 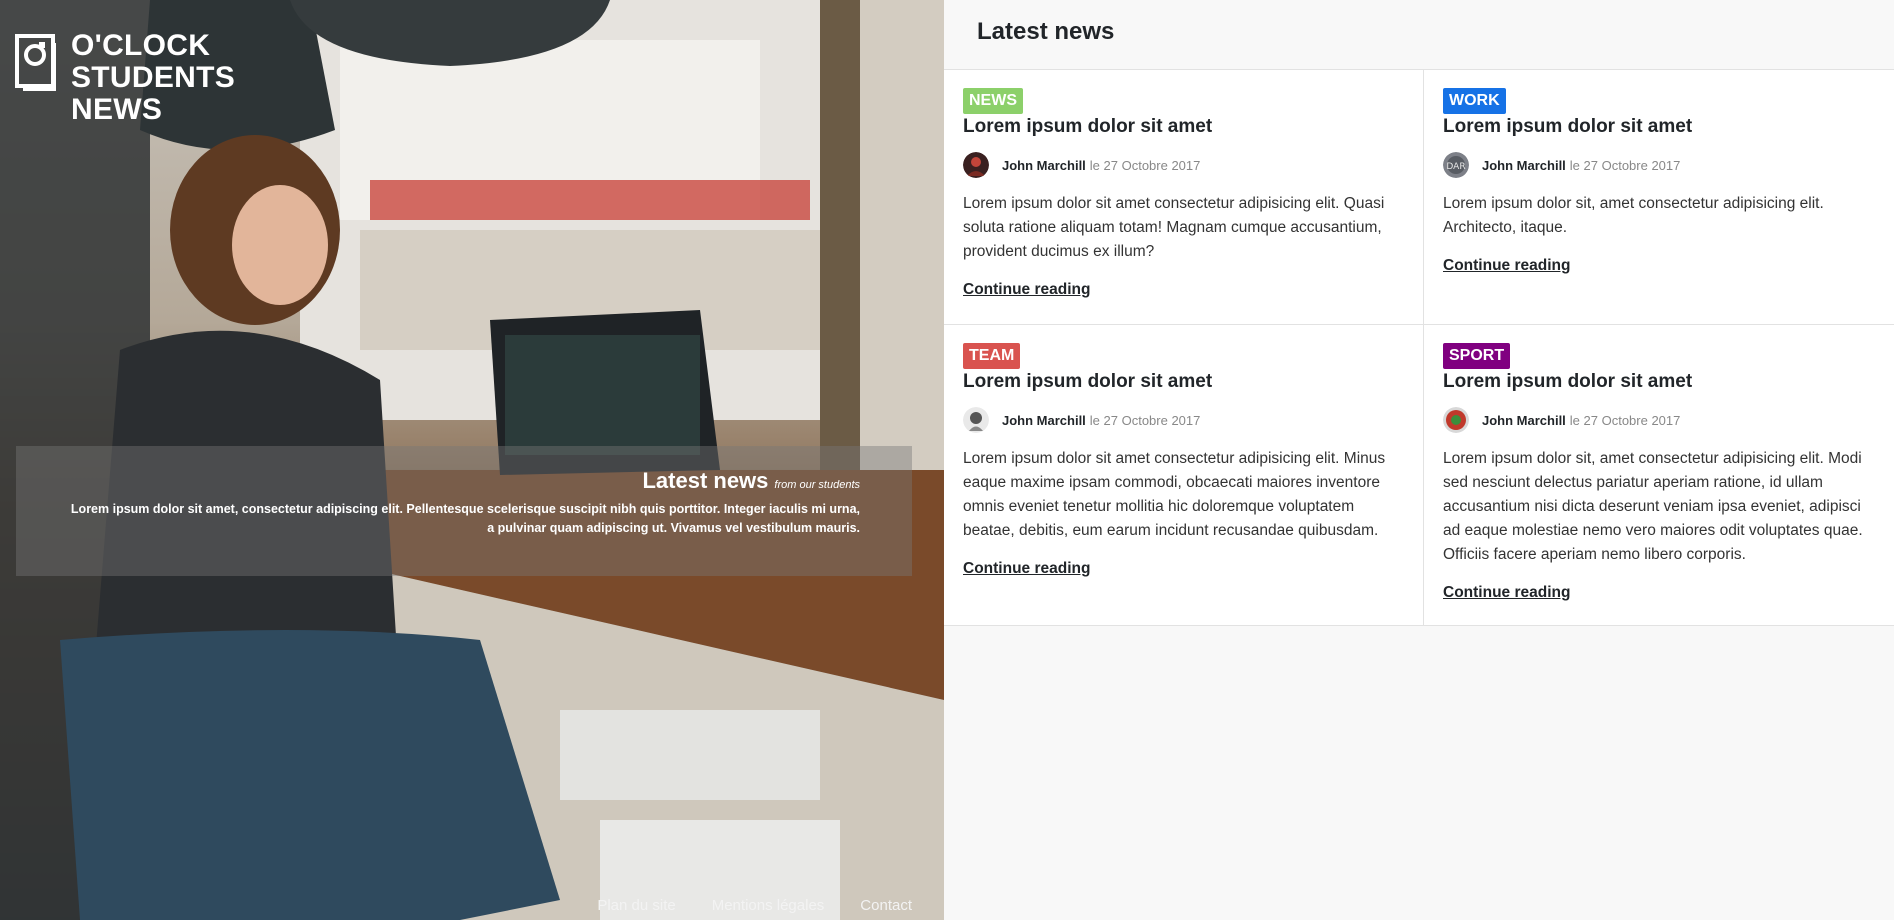 I want to click on avatar: DAR, so click(x=1456, y=165).